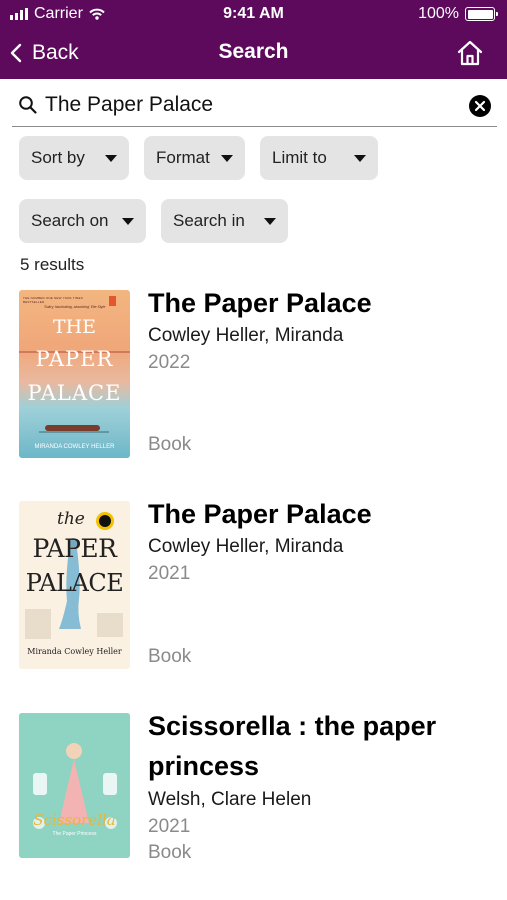 This screenshot has height=900, width=507. I want to click on battery-icon, so click(481, 14).